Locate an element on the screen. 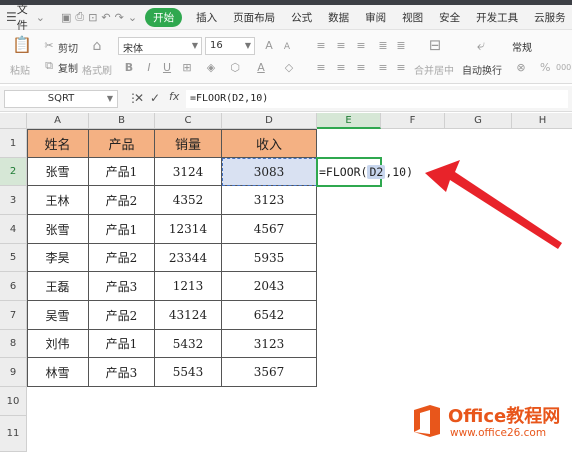 Image resolution: width=572 pixels, height=452 pixels. table-cell: 3124 is located at coordinates (188, 172).